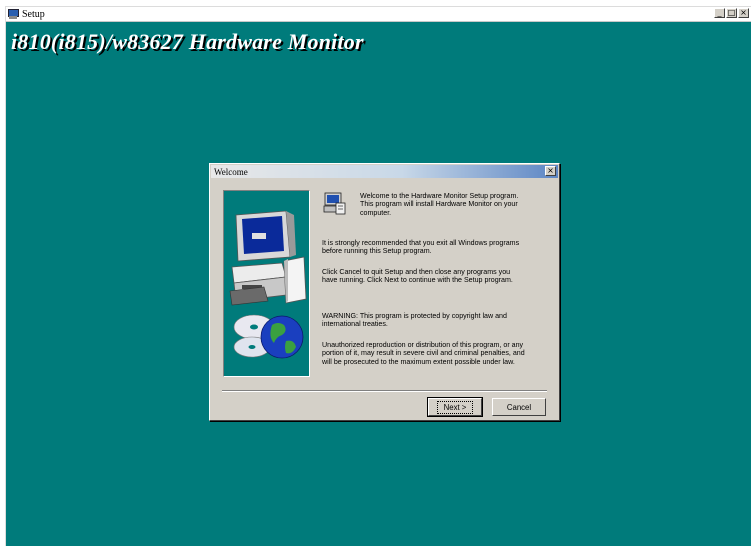  Describe the element at coordinates (519, 407) in the screenshot. I see `cancel-button: Cancel` at that location.